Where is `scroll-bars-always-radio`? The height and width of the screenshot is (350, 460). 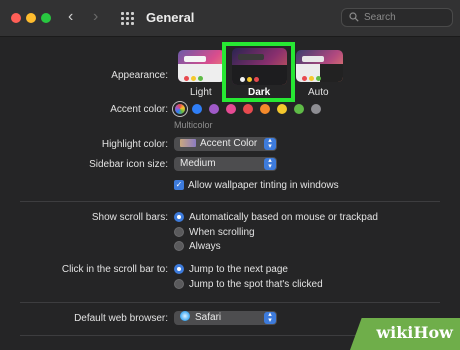 scroll-bars-always-radio is located at coordinates (179, 246).